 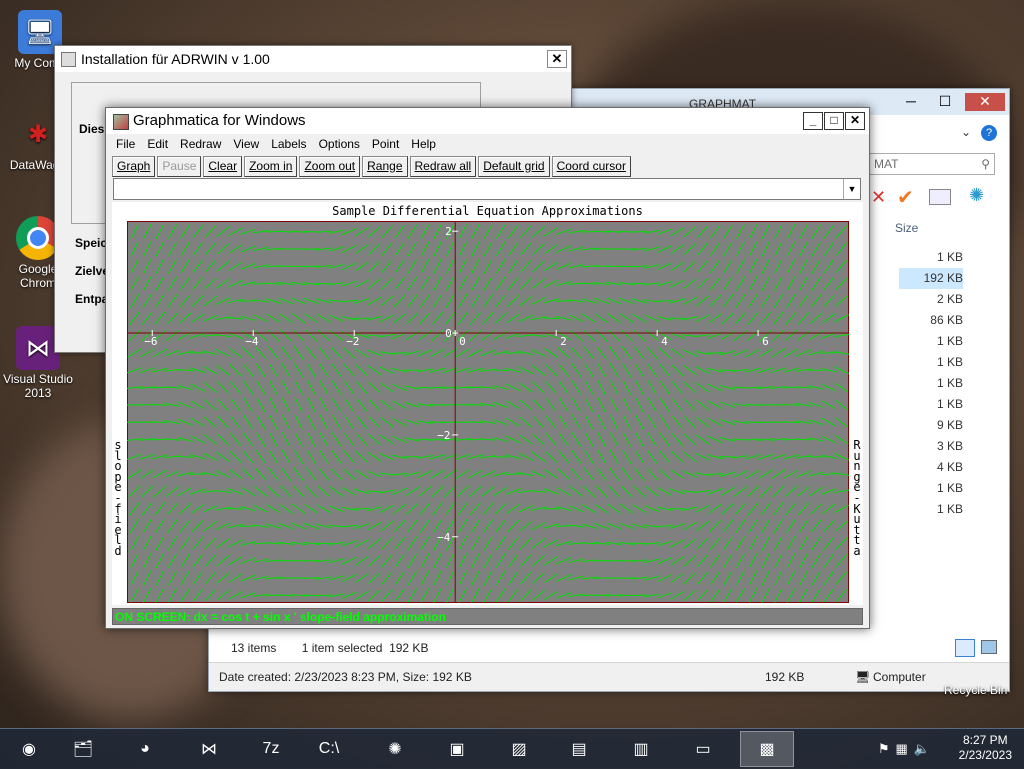 What do you see at coordinates (862, 677) in the screenshot?
I see `computer-icon: 🖥` at bounding box center [862, 677].